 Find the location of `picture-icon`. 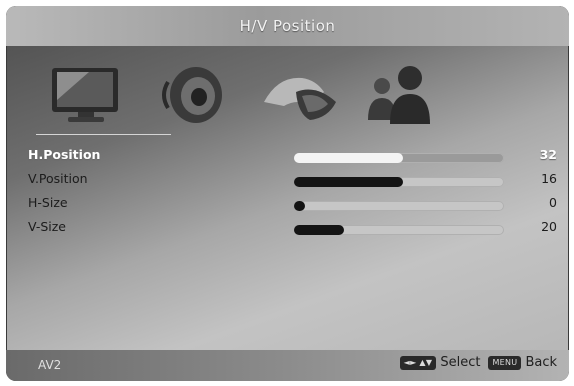

picture-icon is located at coordinates (87, 95).